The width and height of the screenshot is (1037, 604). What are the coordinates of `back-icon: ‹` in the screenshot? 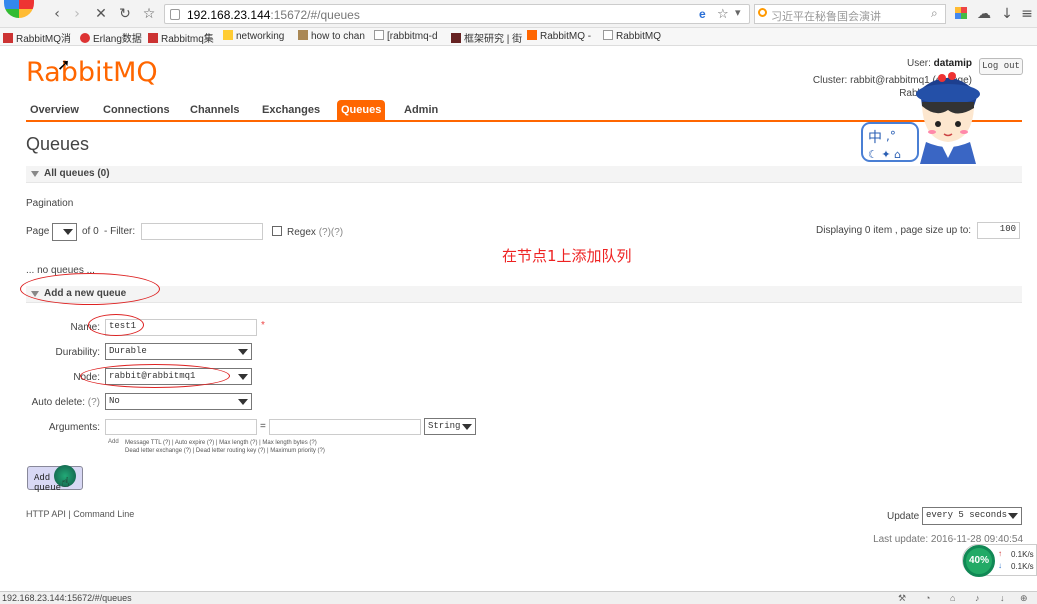 It's located at (57, 14).